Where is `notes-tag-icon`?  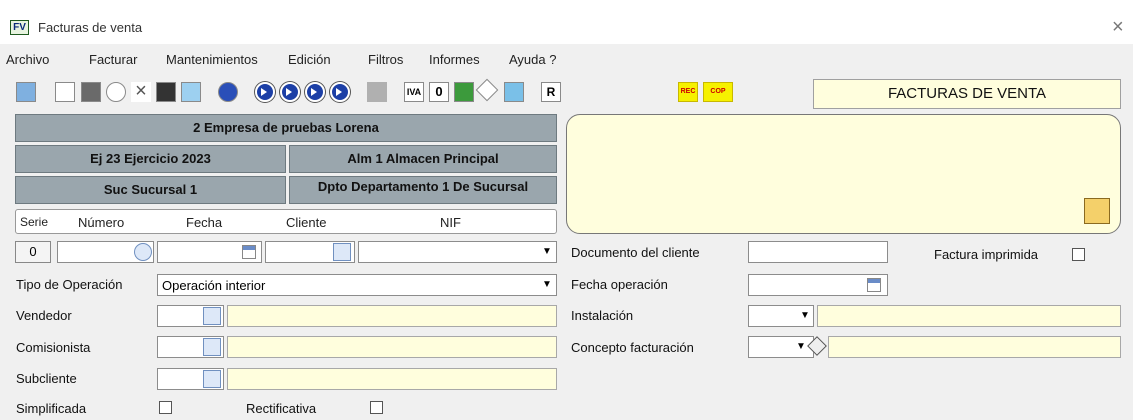
notes-tag-icon is located at coordinates (1097, 211).